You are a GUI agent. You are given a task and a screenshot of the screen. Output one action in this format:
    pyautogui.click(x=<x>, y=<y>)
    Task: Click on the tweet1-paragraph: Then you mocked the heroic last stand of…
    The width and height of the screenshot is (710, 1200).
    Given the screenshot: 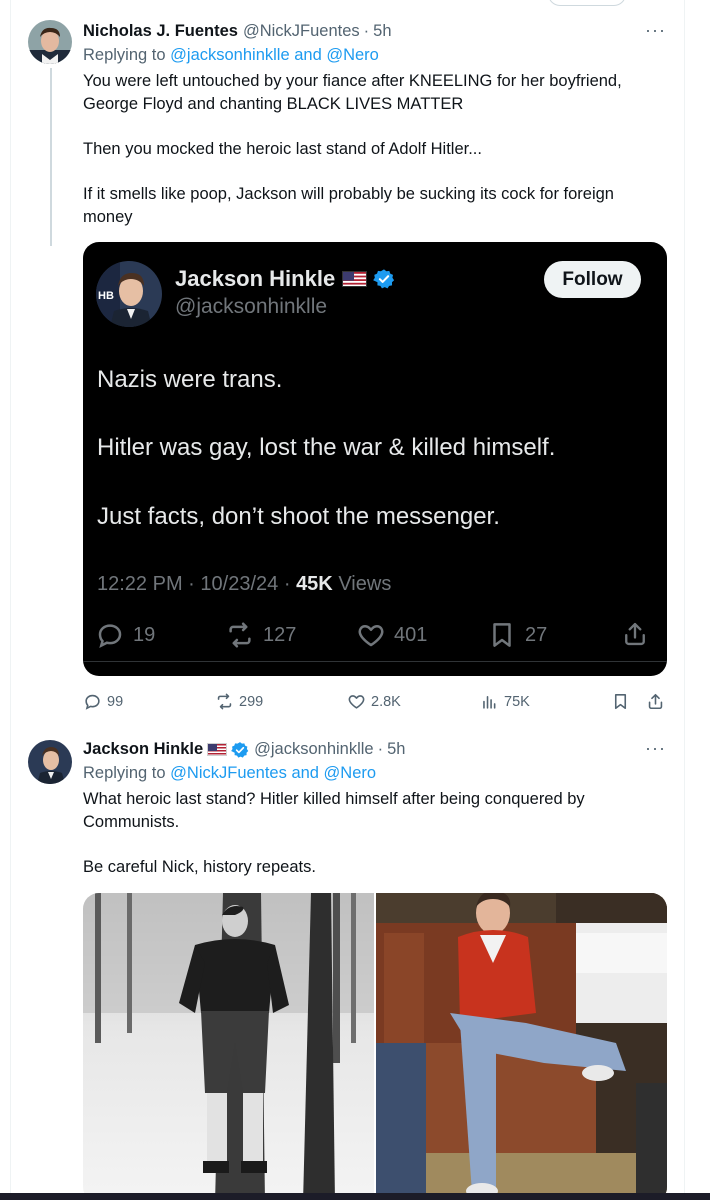 What is the action you would take?
    pyautogui.click(x=282, y=149)
    